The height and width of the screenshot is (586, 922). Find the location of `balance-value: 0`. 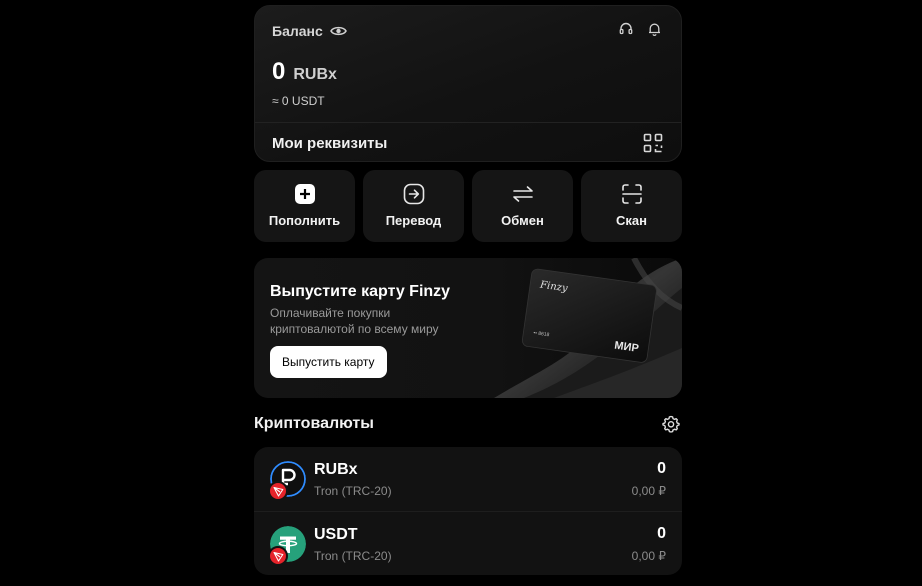

balance-value: 0 is located at coordinates (279, 71).